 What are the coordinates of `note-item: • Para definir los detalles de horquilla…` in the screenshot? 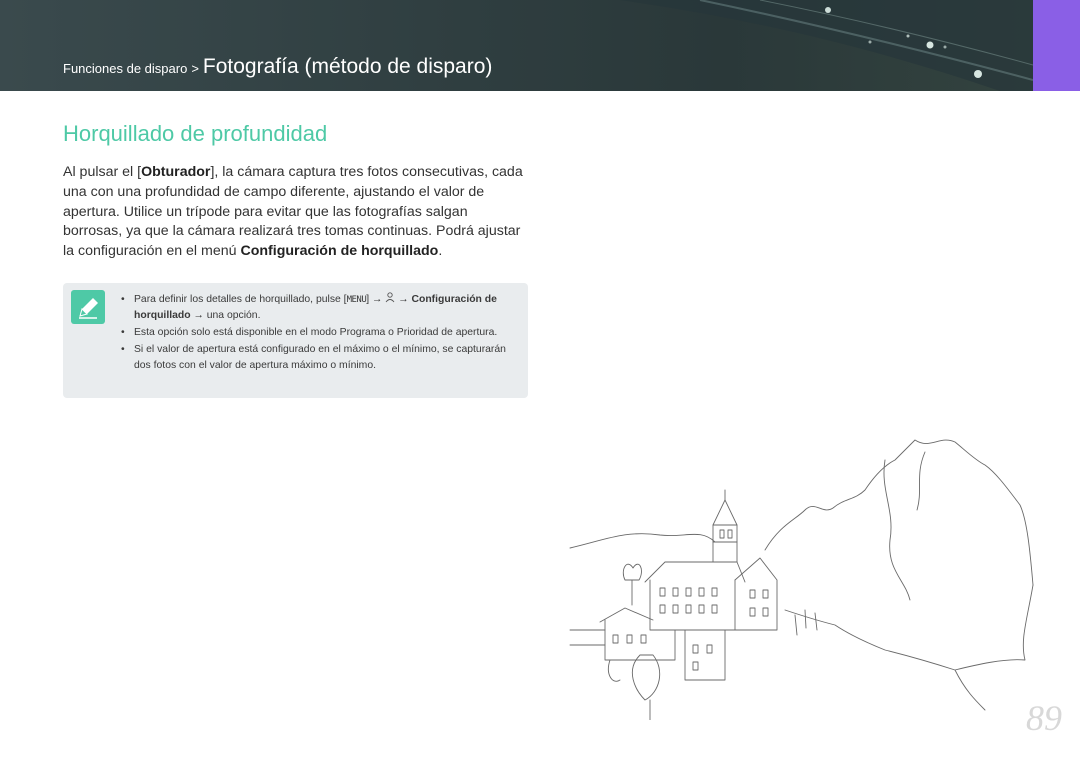 It's located at (322, 308).